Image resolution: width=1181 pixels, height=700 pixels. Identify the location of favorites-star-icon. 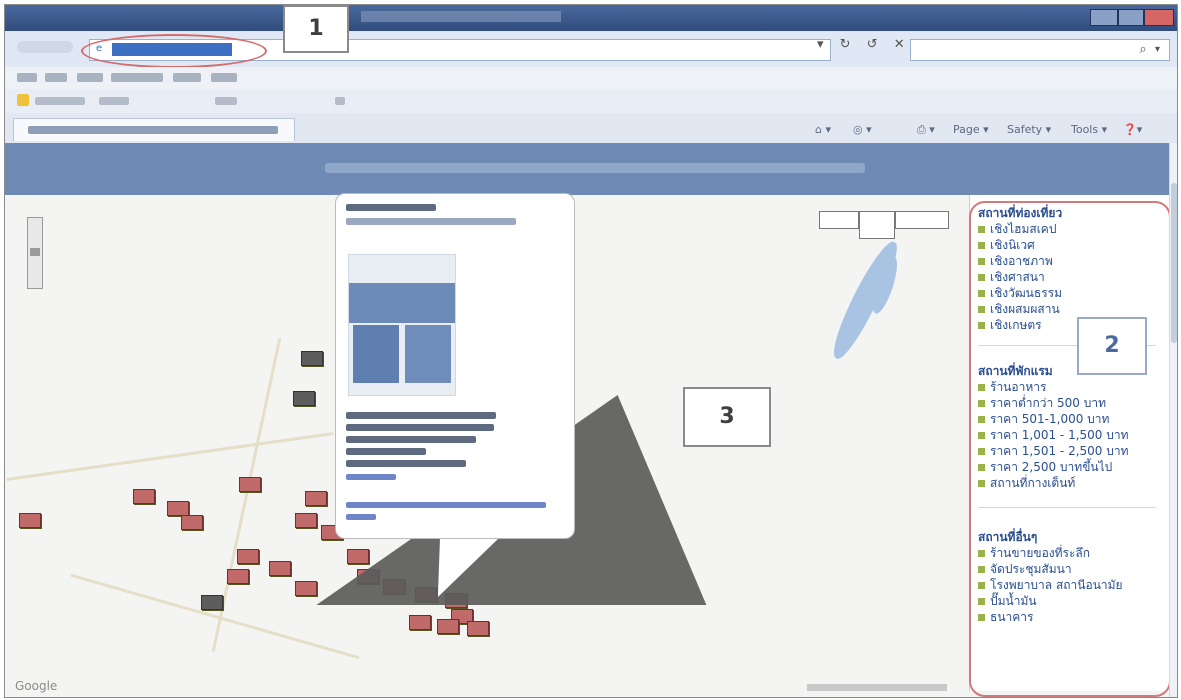
(23, 100).